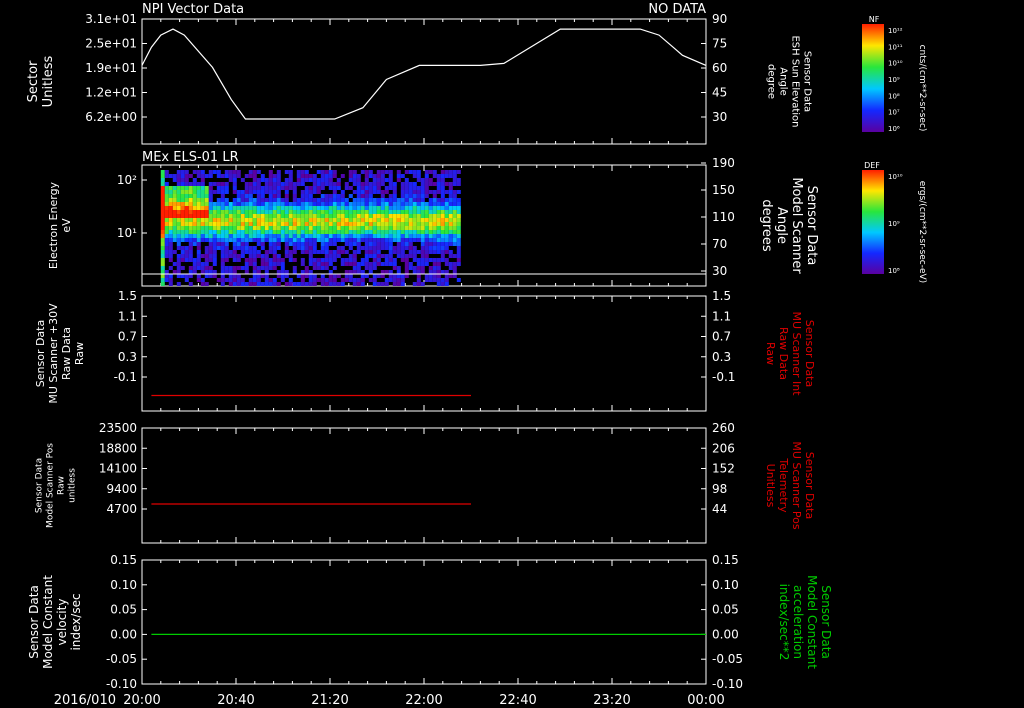  Describe the element at coordinates (121, 684) in the screenshot. I see `y-tick-label: -0.10` at that location.